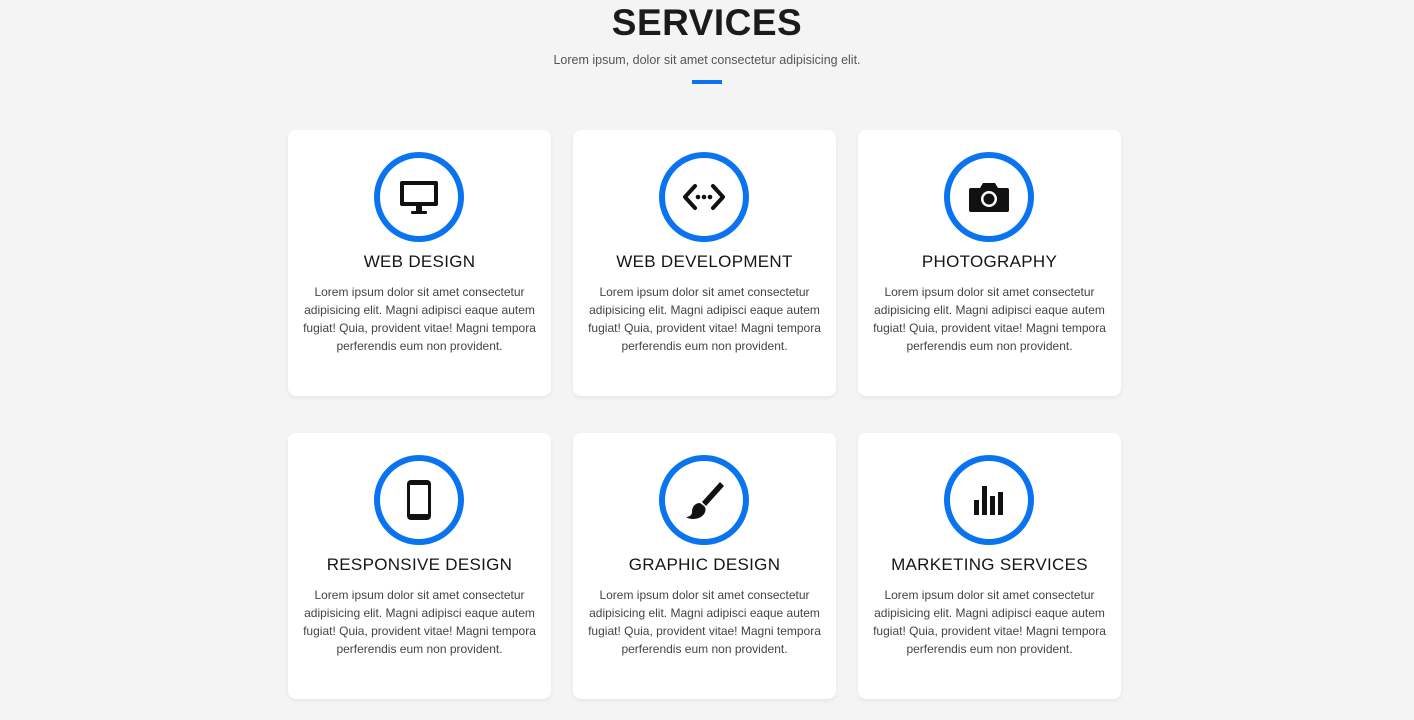 The height and width of the screenshot is (720, 1414). I want to click on service-title: MARKETING SERVICES, so click(989, 564).